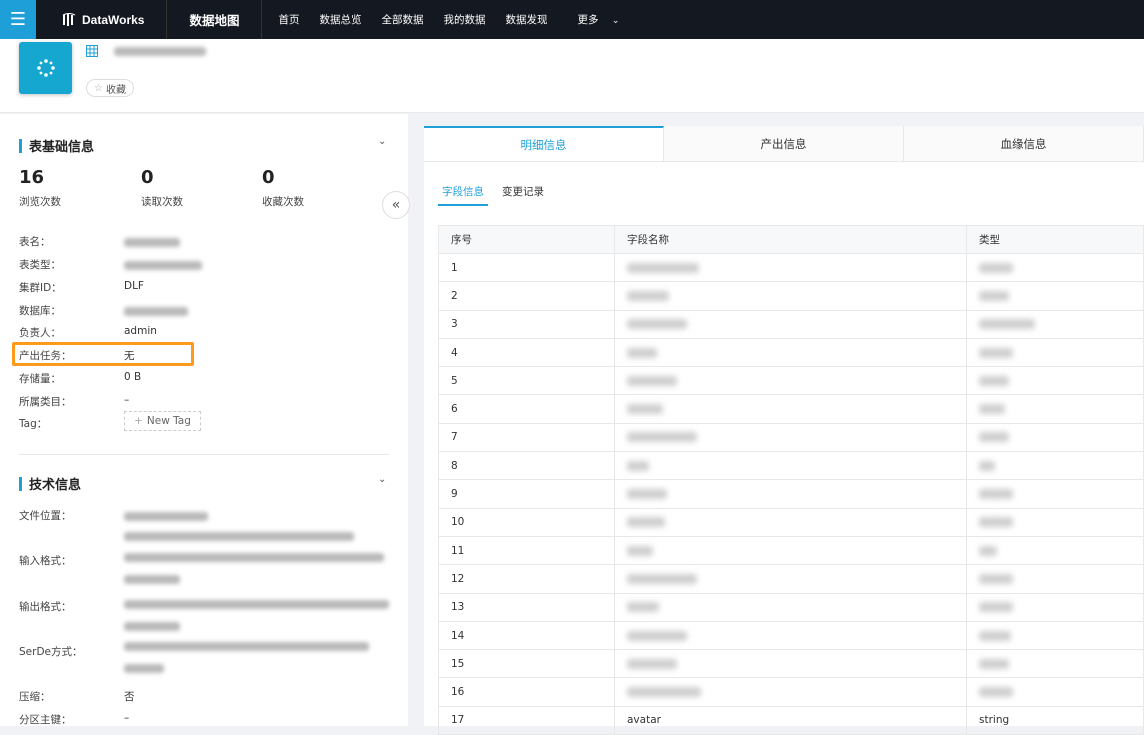  I want to click on table-row: 9, so click(791, 494).